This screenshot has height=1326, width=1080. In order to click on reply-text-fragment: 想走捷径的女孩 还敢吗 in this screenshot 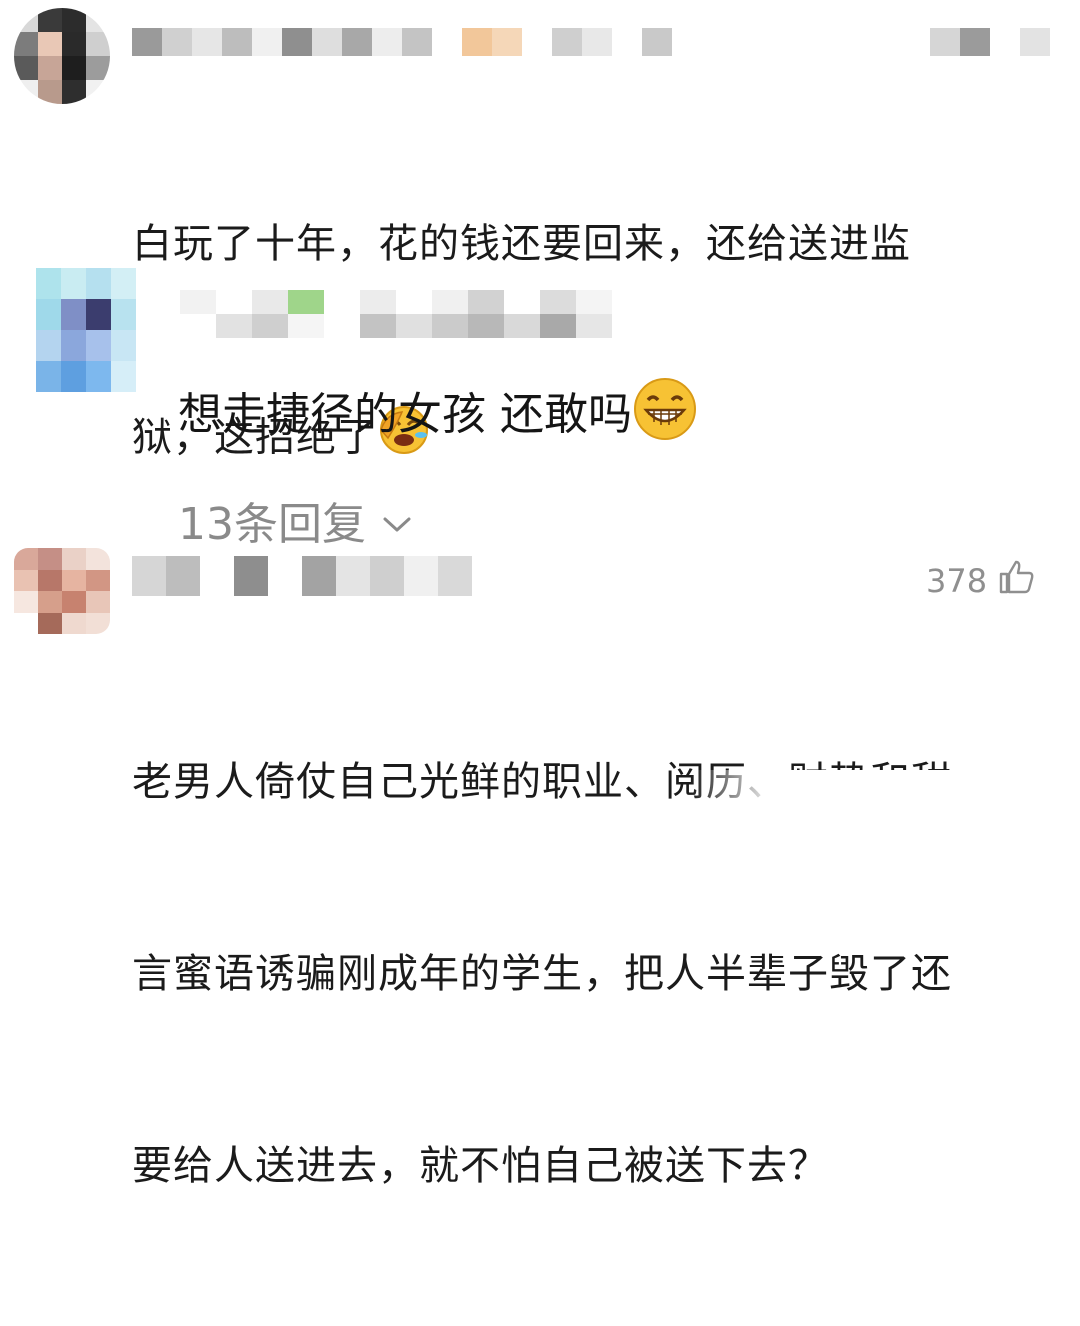, I will do `click(405, 414)`.